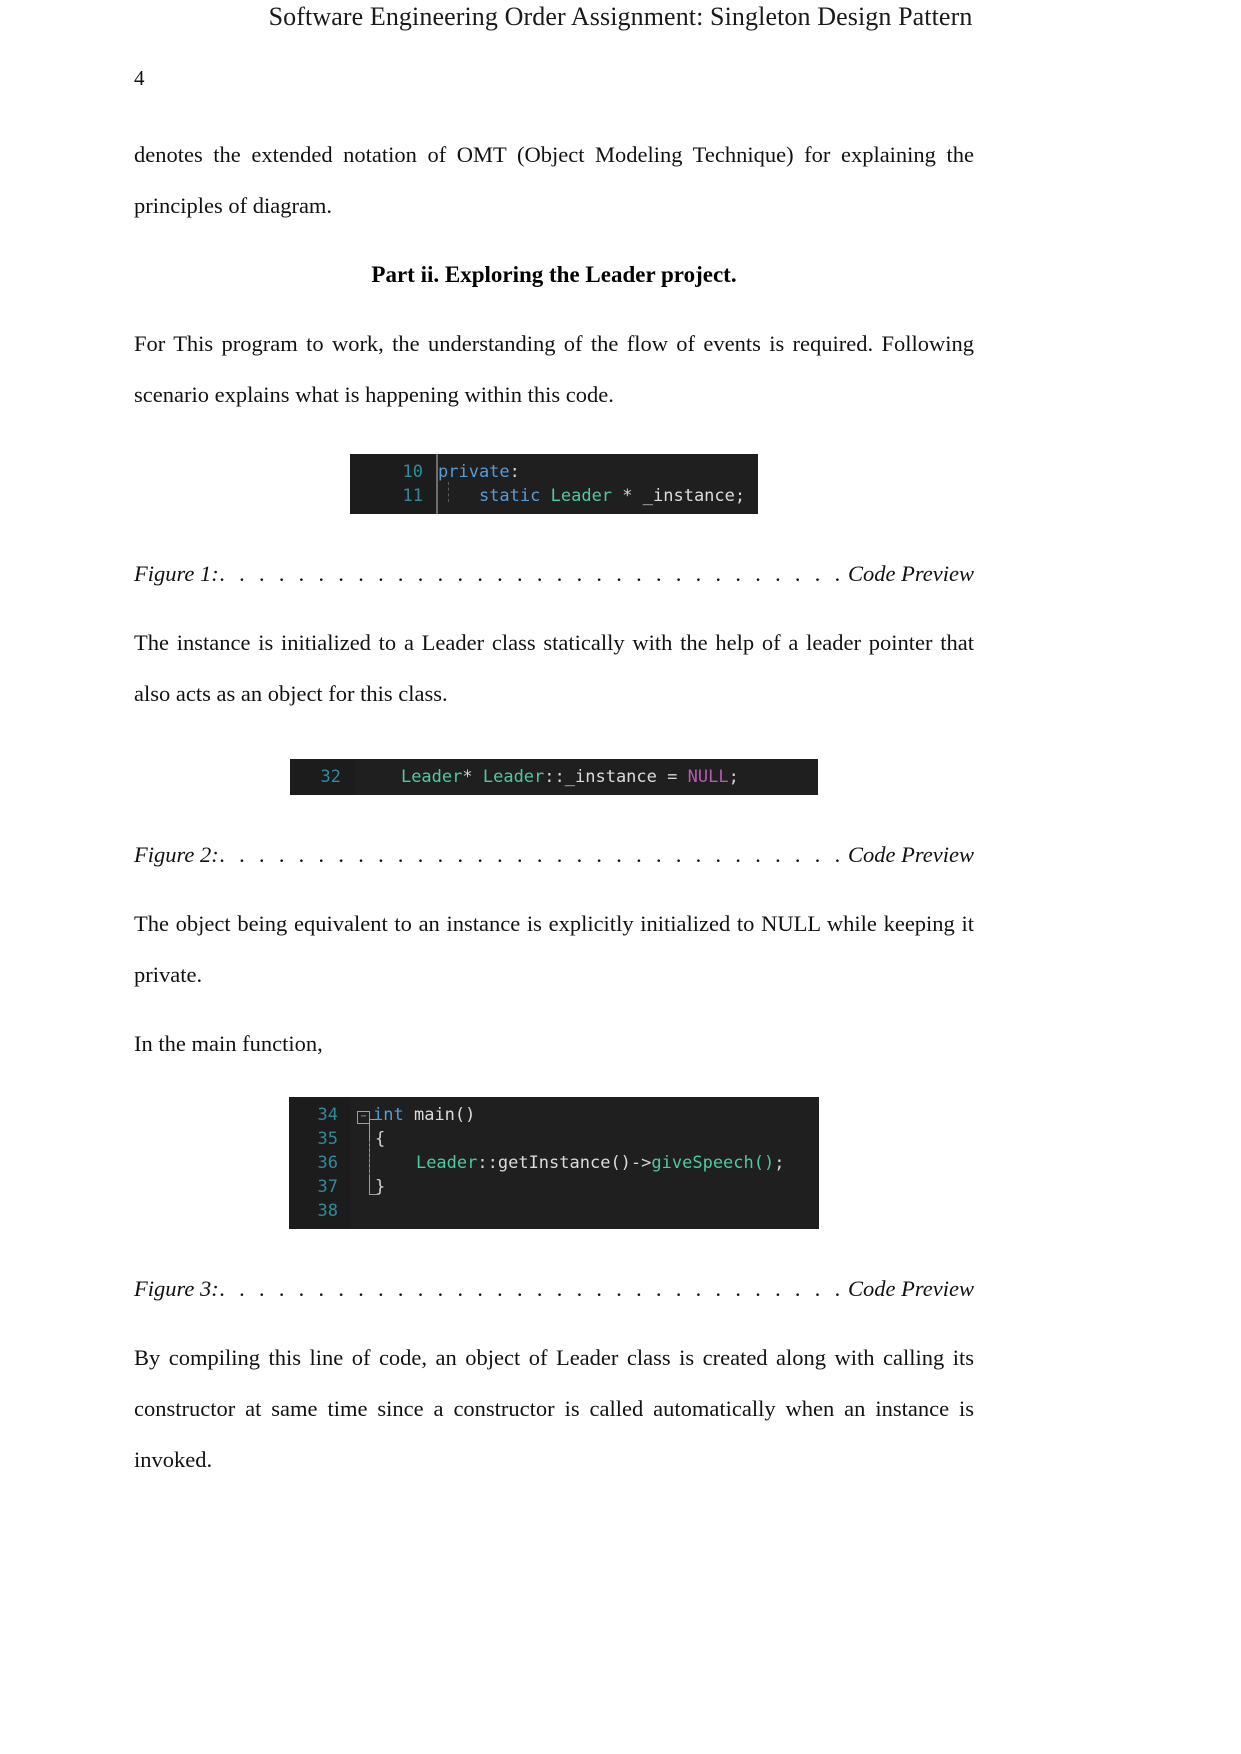 The width and height of the screenshot is (1241, 1754). Describe the element at coordinates (593, 472) in the screenshot. I see `code-line-10: private:` at that location.